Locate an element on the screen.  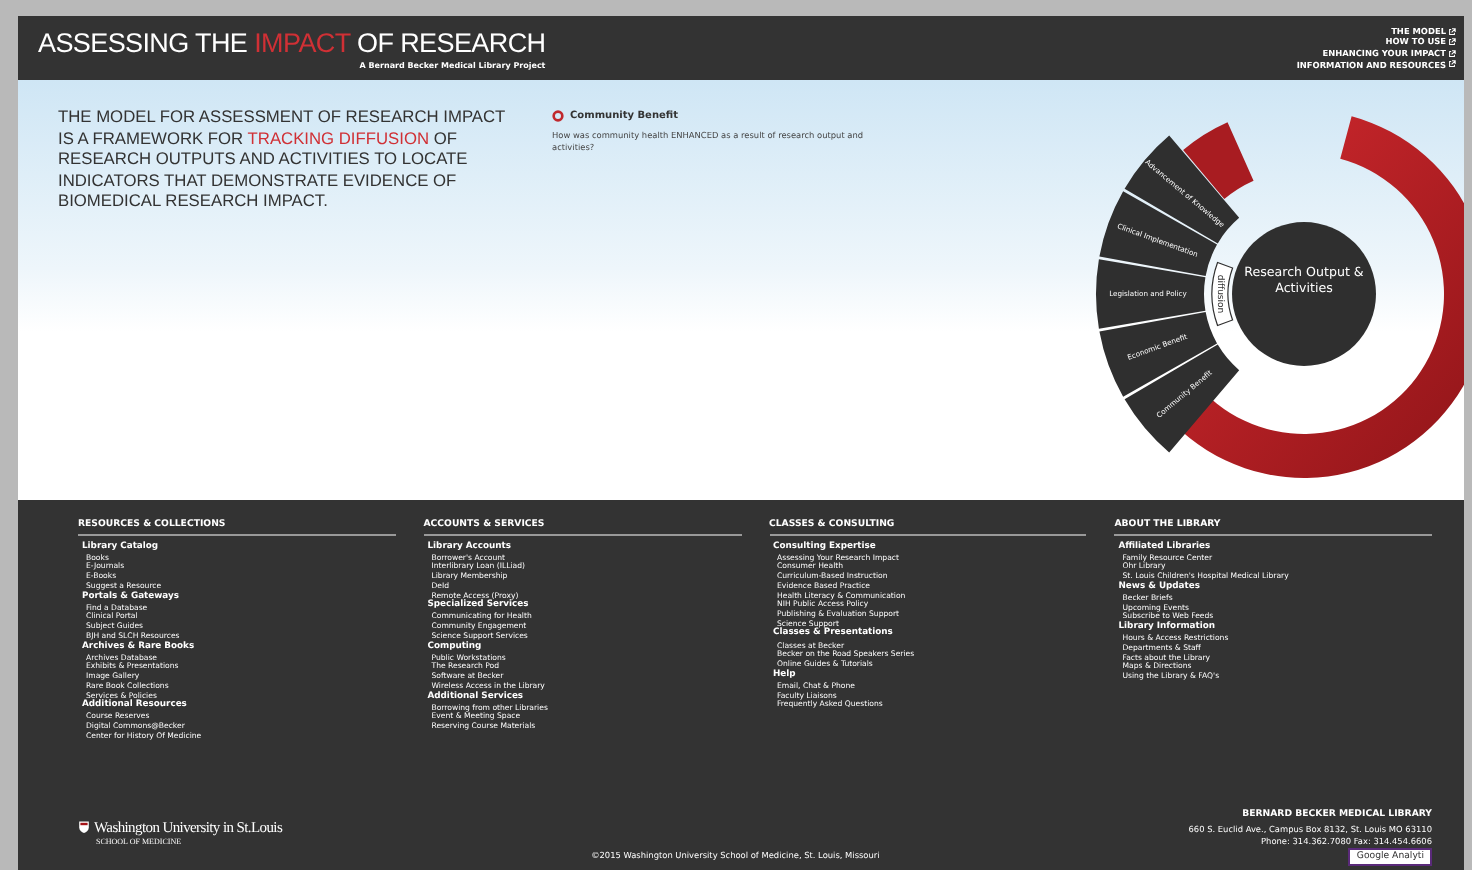
site-title: ASSESSING THE IMPACT OF RESEARCH is located at coordinates (292, 42).